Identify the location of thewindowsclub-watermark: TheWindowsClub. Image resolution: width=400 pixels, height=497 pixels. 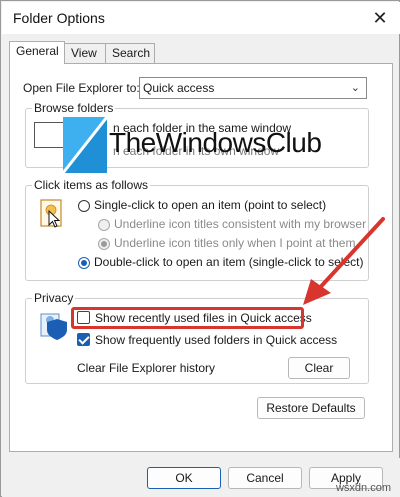
(212, 145).